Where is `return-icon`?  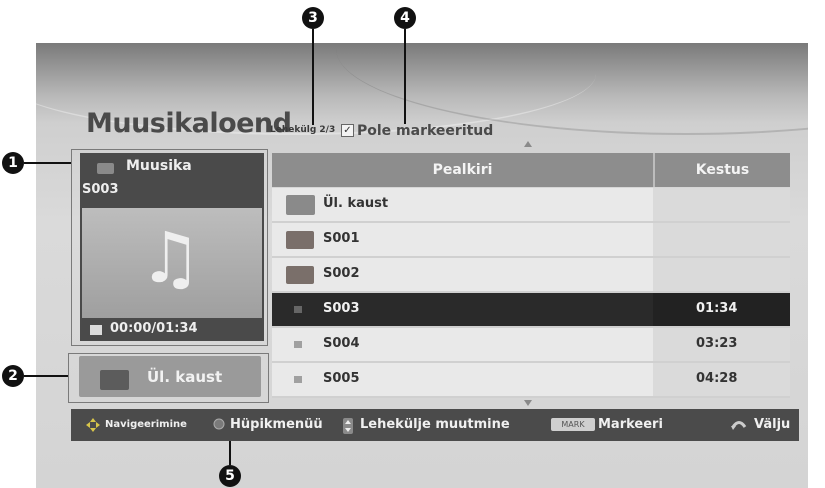 return-icon is located at coordinates (739, 425).